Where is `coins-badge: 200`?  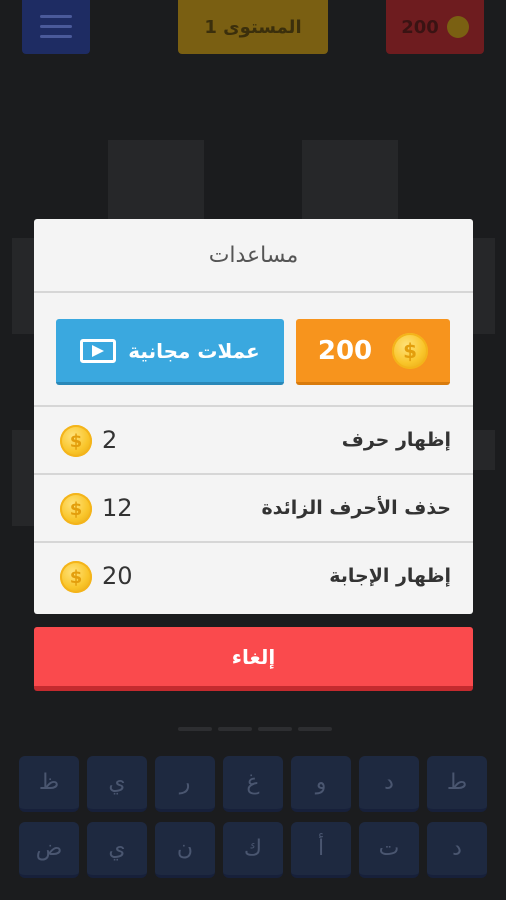 coins-badge: 200 is located at coordinates (435, 27).